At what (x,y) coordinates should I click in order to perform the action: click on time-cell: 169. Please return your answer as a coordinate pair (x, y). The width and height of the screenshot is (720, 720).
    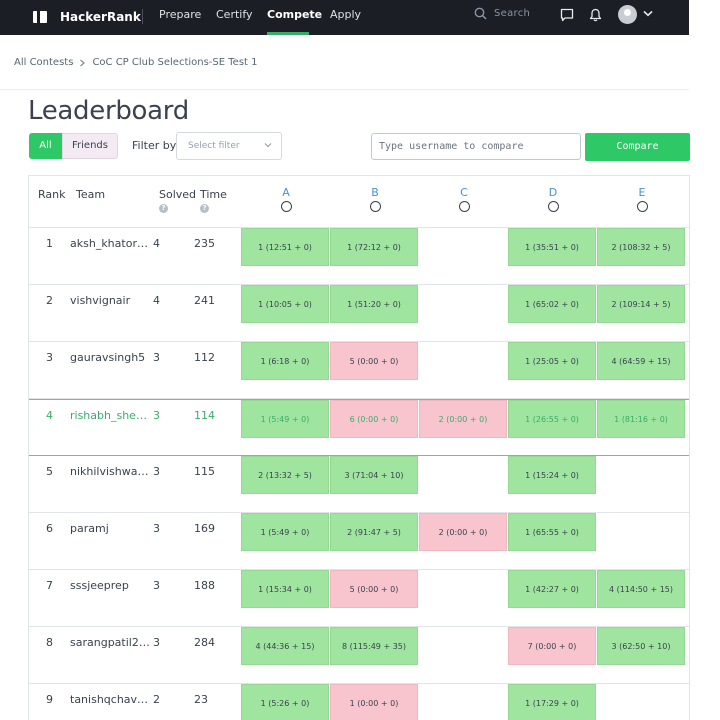
    Looking at the image, I should click on (204, 528).